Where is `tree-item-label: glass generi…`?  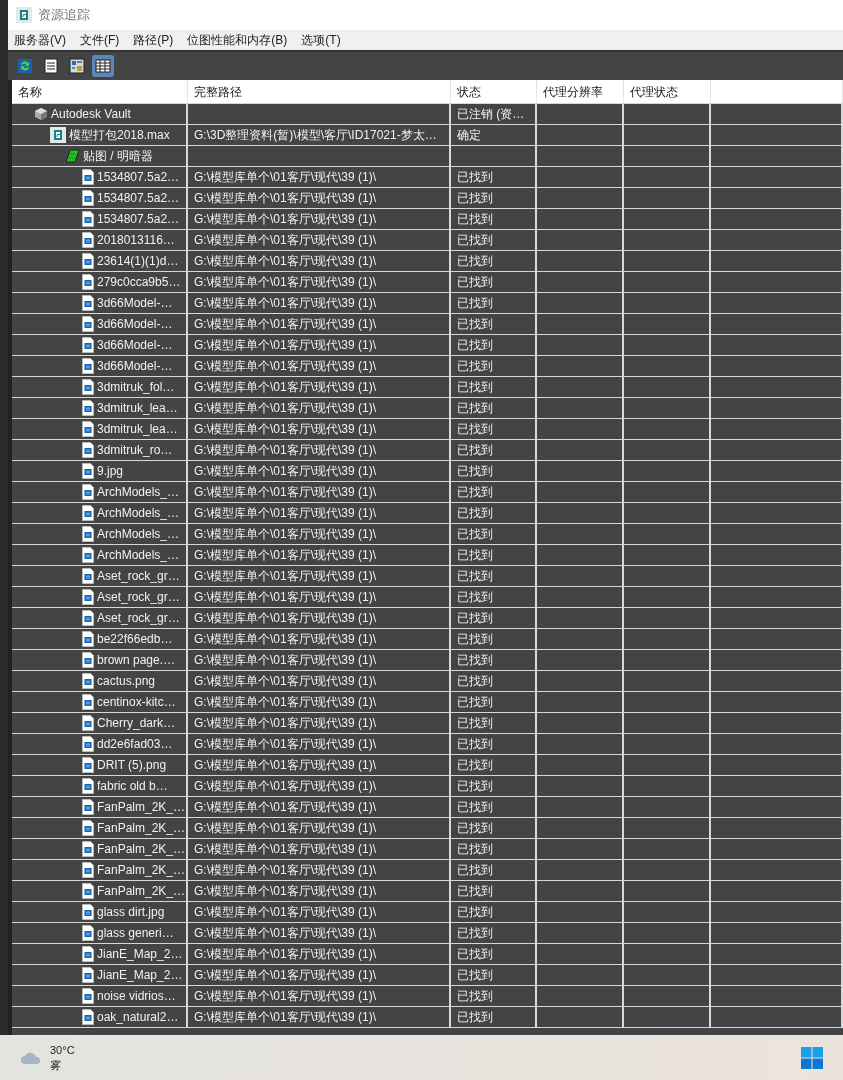
tree-item-label: glass generi… is located at coordinates (135, 933).